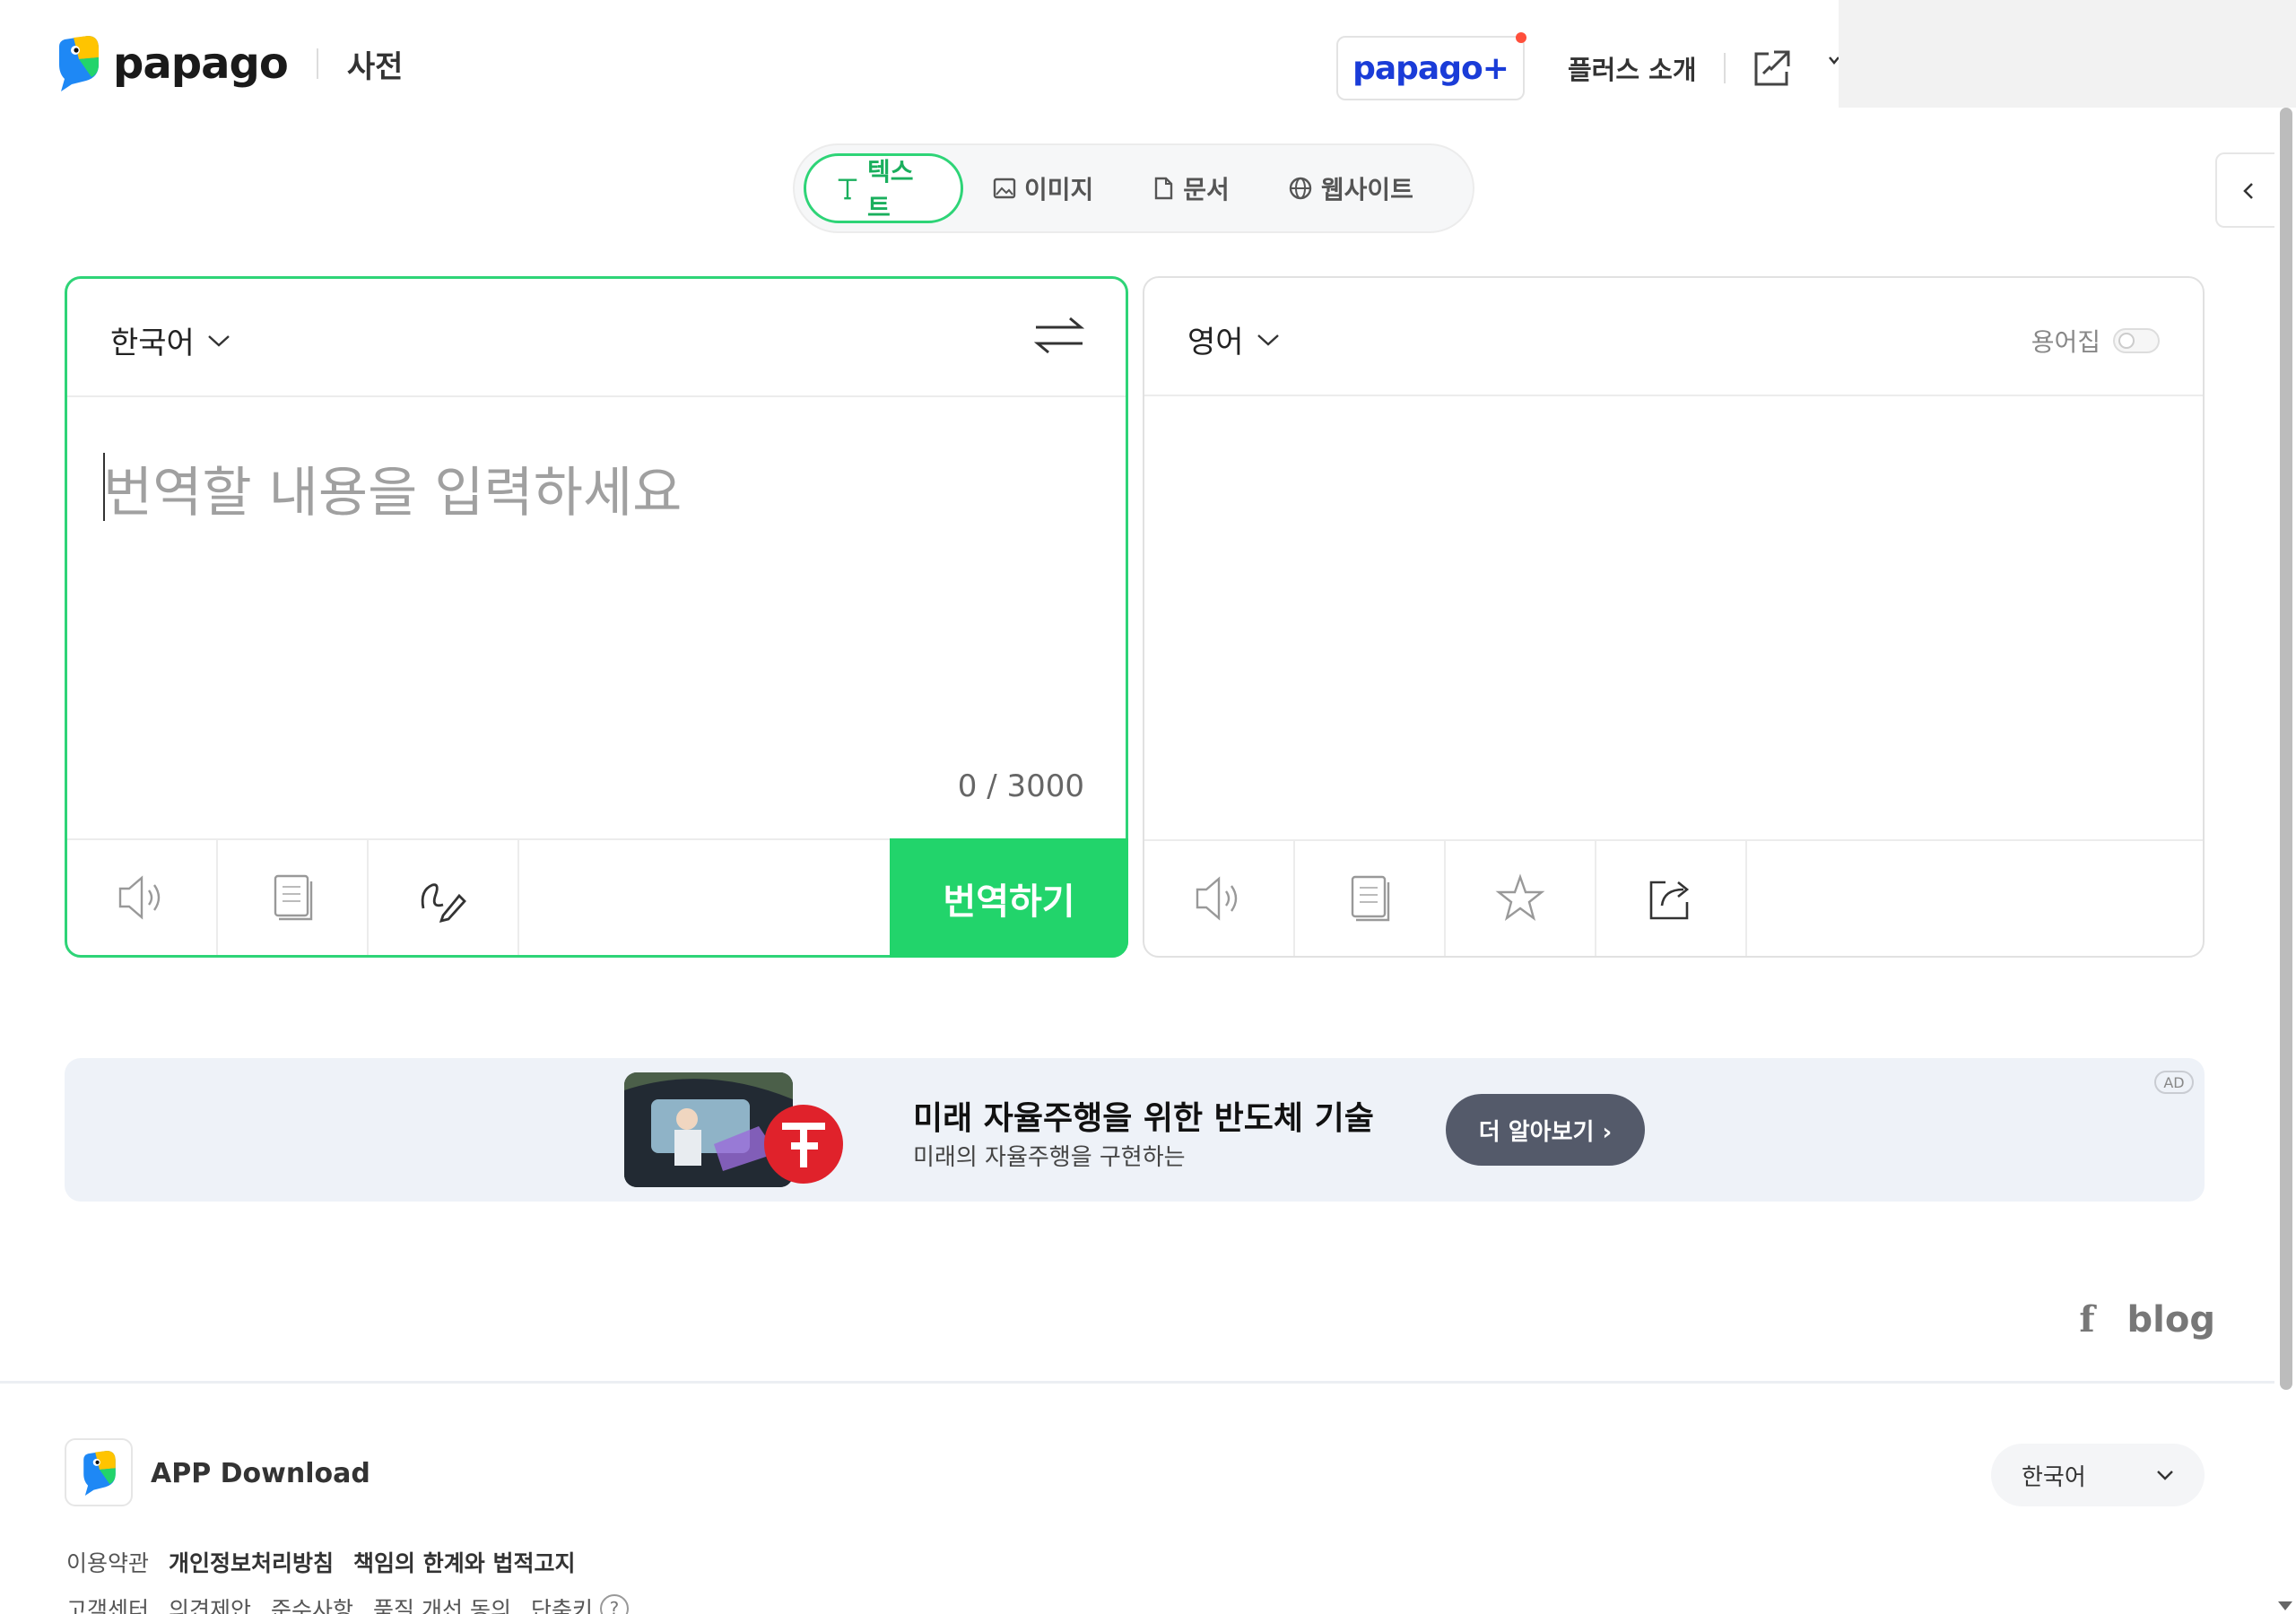 This screenshot has width=2296, height=1614. I want to click on source-panel-header: 한국어, so click(596, 338).